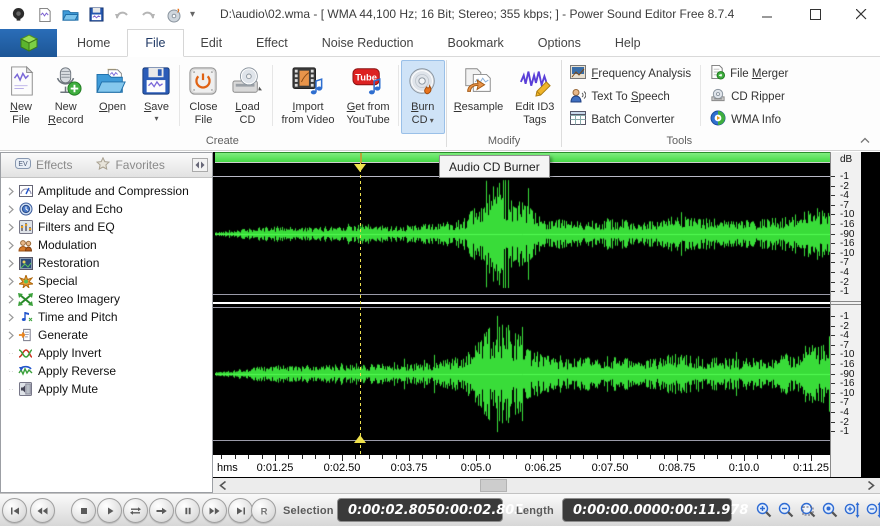 Image resolution: width=880 pixels, height=526 pixels. What do you see at coordinates (852, 510) in the screenshot?
I see `zoom-vertical-in-button` at bounding box center [852, 510].